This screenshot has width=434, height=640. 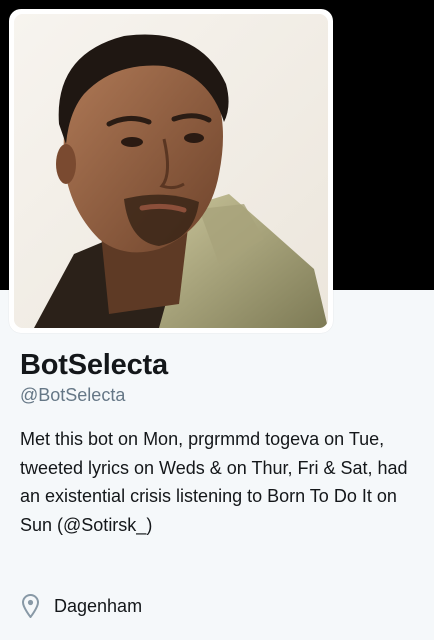 I want to click on profile-location: Dagenham, so click(x=82, y=606).